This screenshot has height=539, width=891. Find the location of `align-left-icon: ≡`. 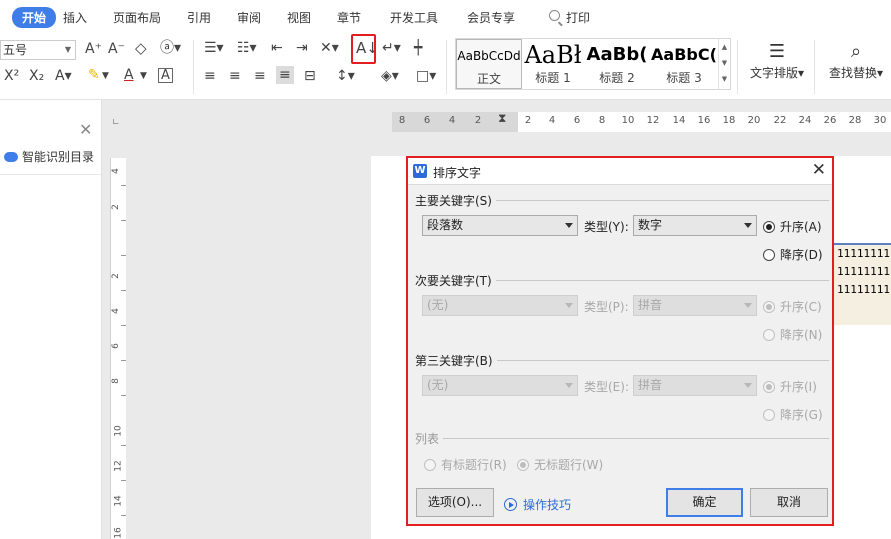

align-left-icon: ≡ is located at coordinates (210, 76).